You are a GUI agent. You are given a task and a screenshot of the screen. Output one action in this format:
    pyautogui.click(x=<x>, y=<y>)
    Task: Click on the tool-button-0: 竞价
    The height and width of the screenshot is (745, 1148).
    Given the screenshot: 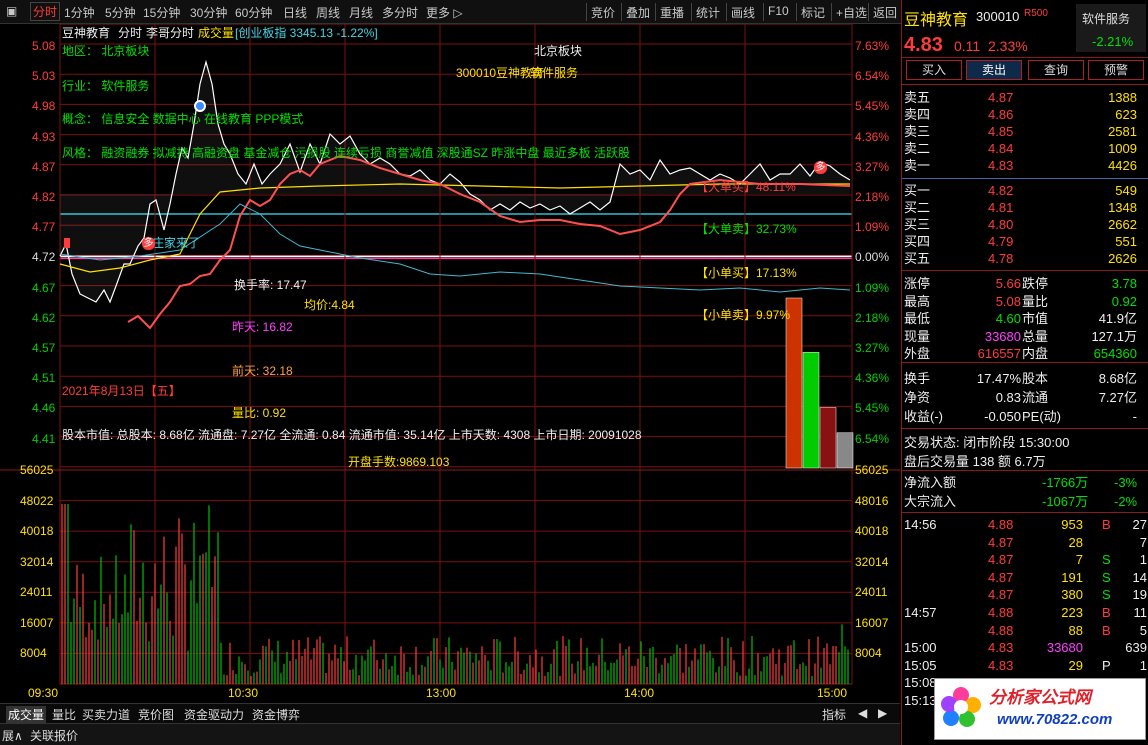 What is the action you would take?
    pyautogui.click(x=603, y=12)
    